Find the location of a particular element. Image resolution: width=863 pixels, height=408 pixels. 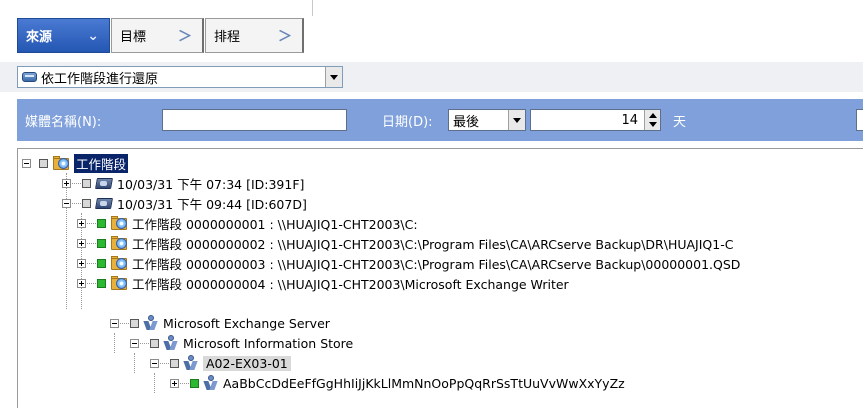

spin-up-icon is located at coordinates (653, 115).